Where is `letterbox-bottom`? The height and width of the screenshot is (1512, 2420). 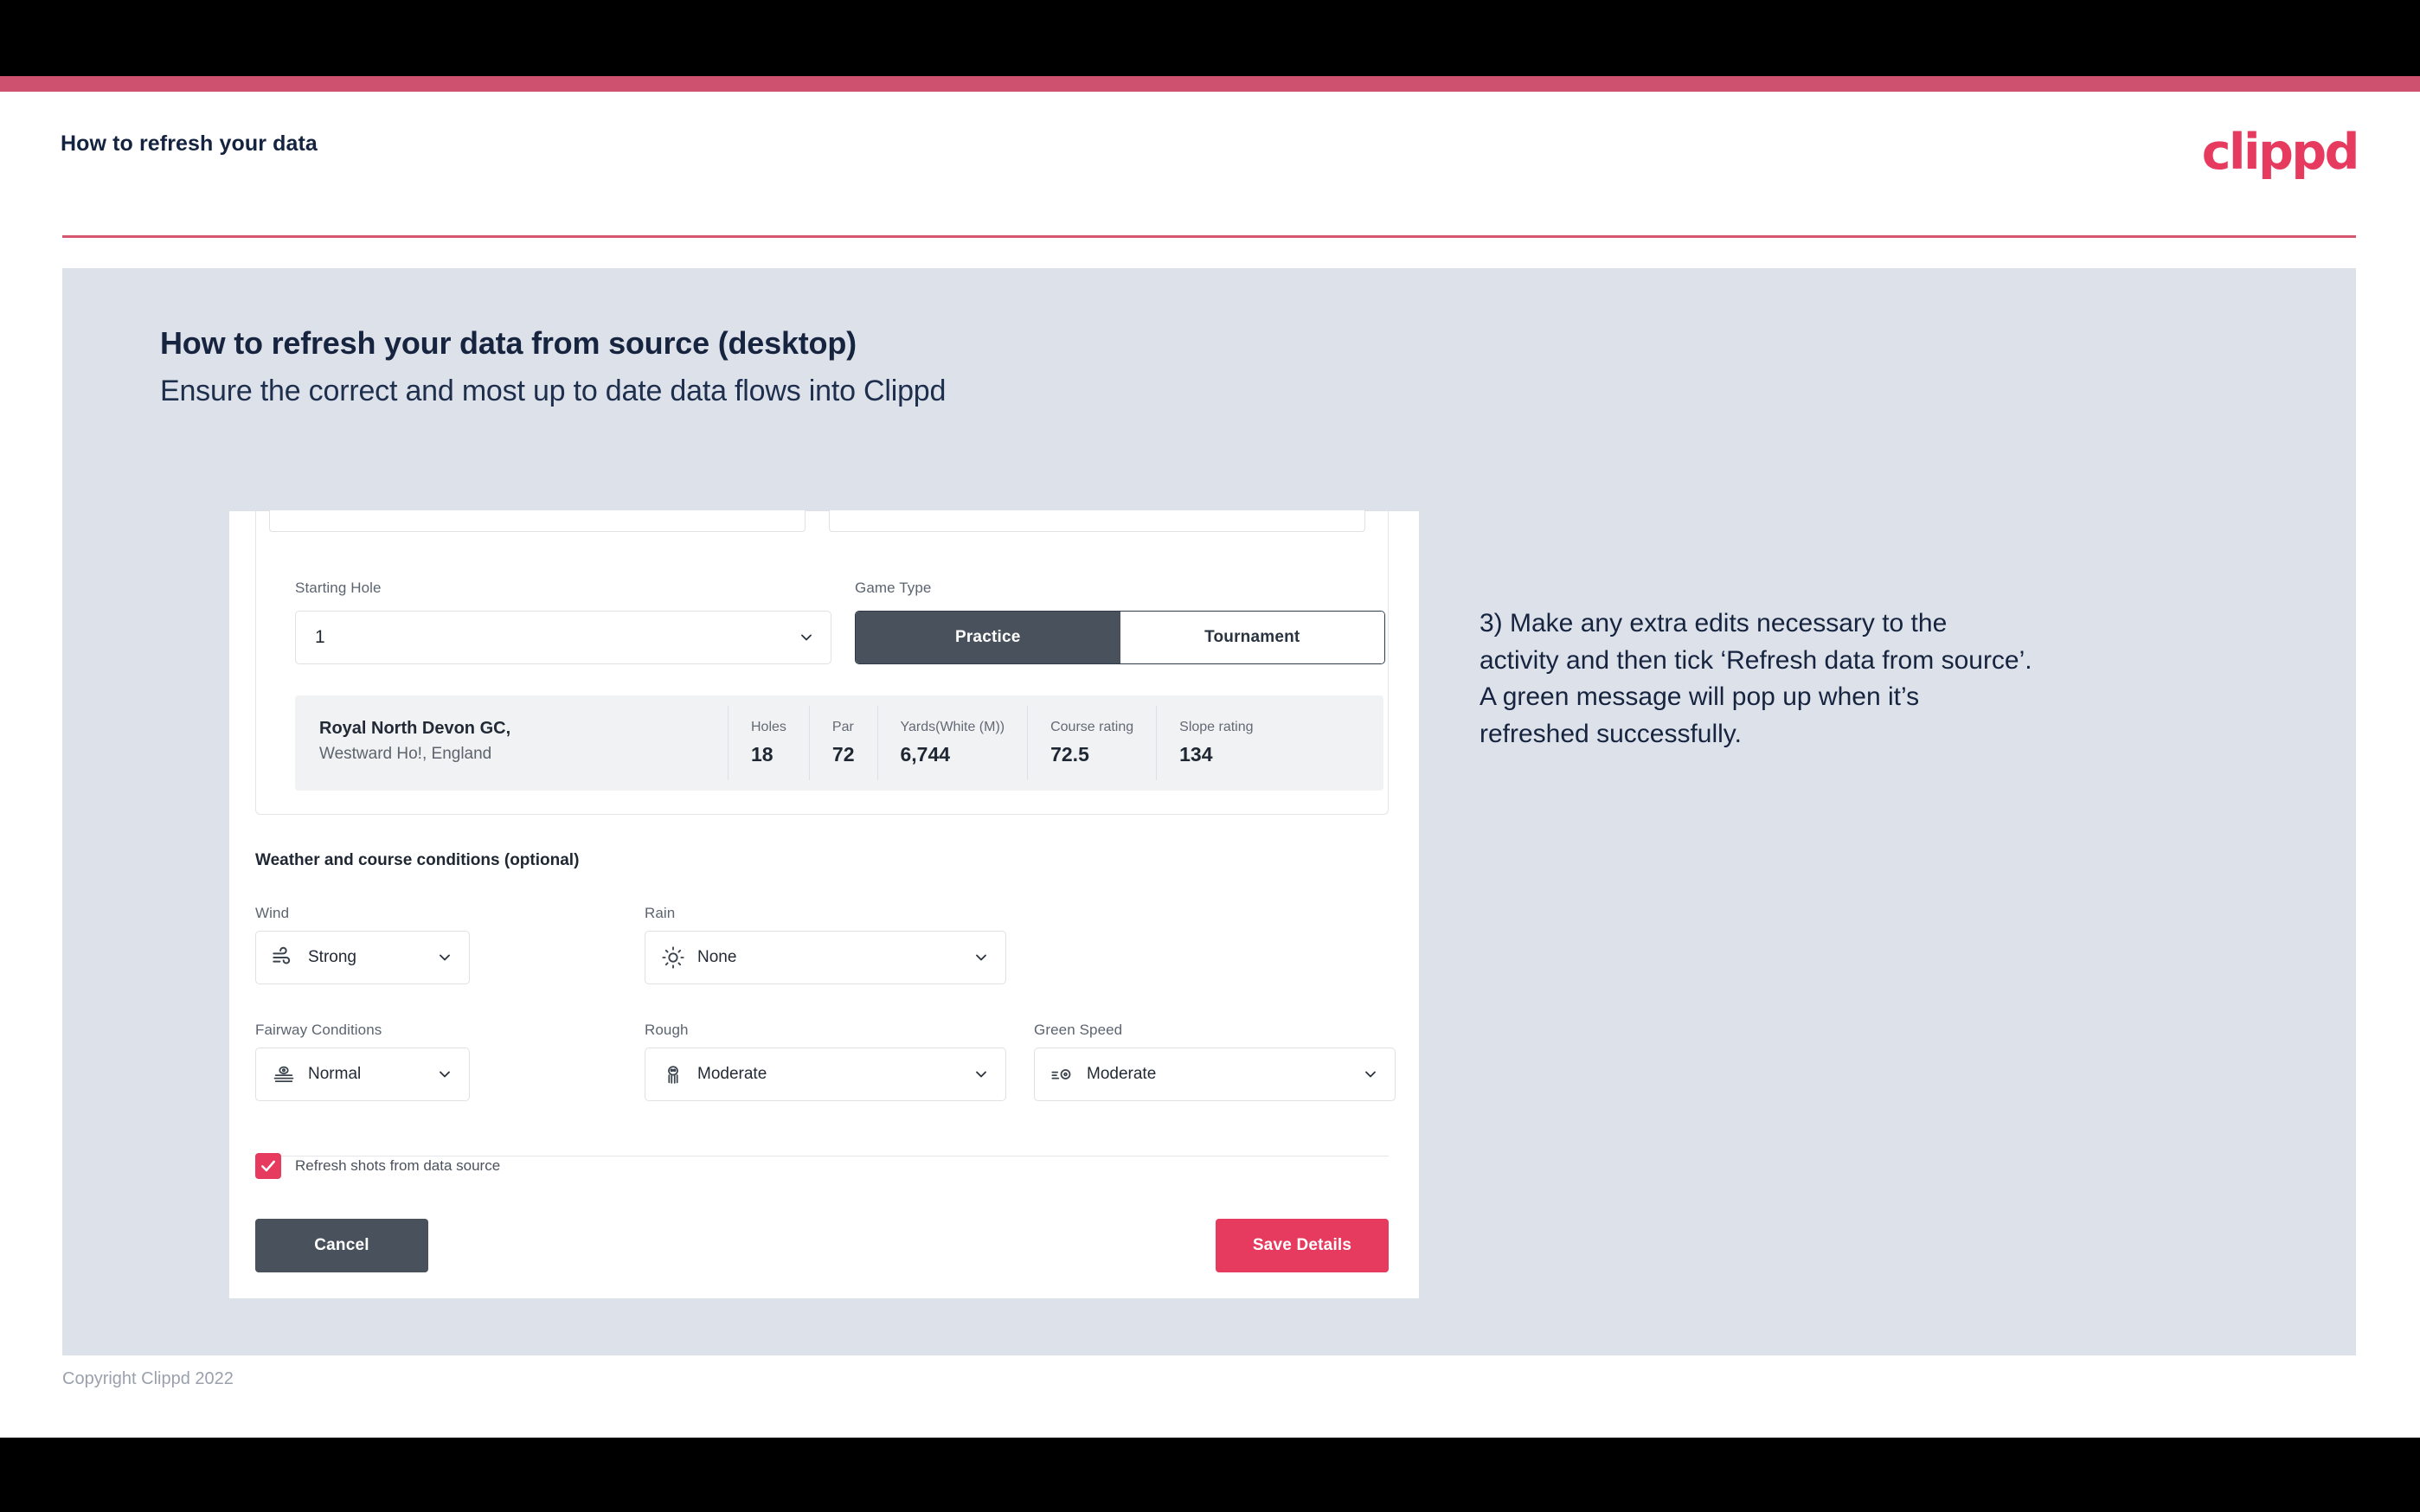
letterbox-bottom is located at coordinates (1210, 1475).